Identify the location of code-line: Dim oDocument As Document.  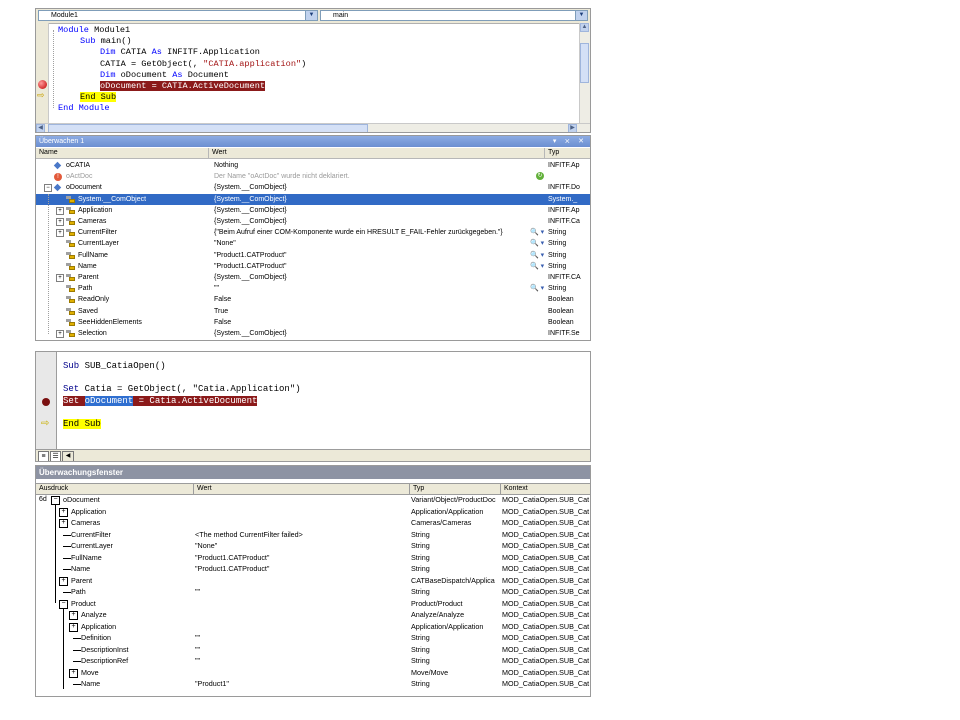
(164, 75).